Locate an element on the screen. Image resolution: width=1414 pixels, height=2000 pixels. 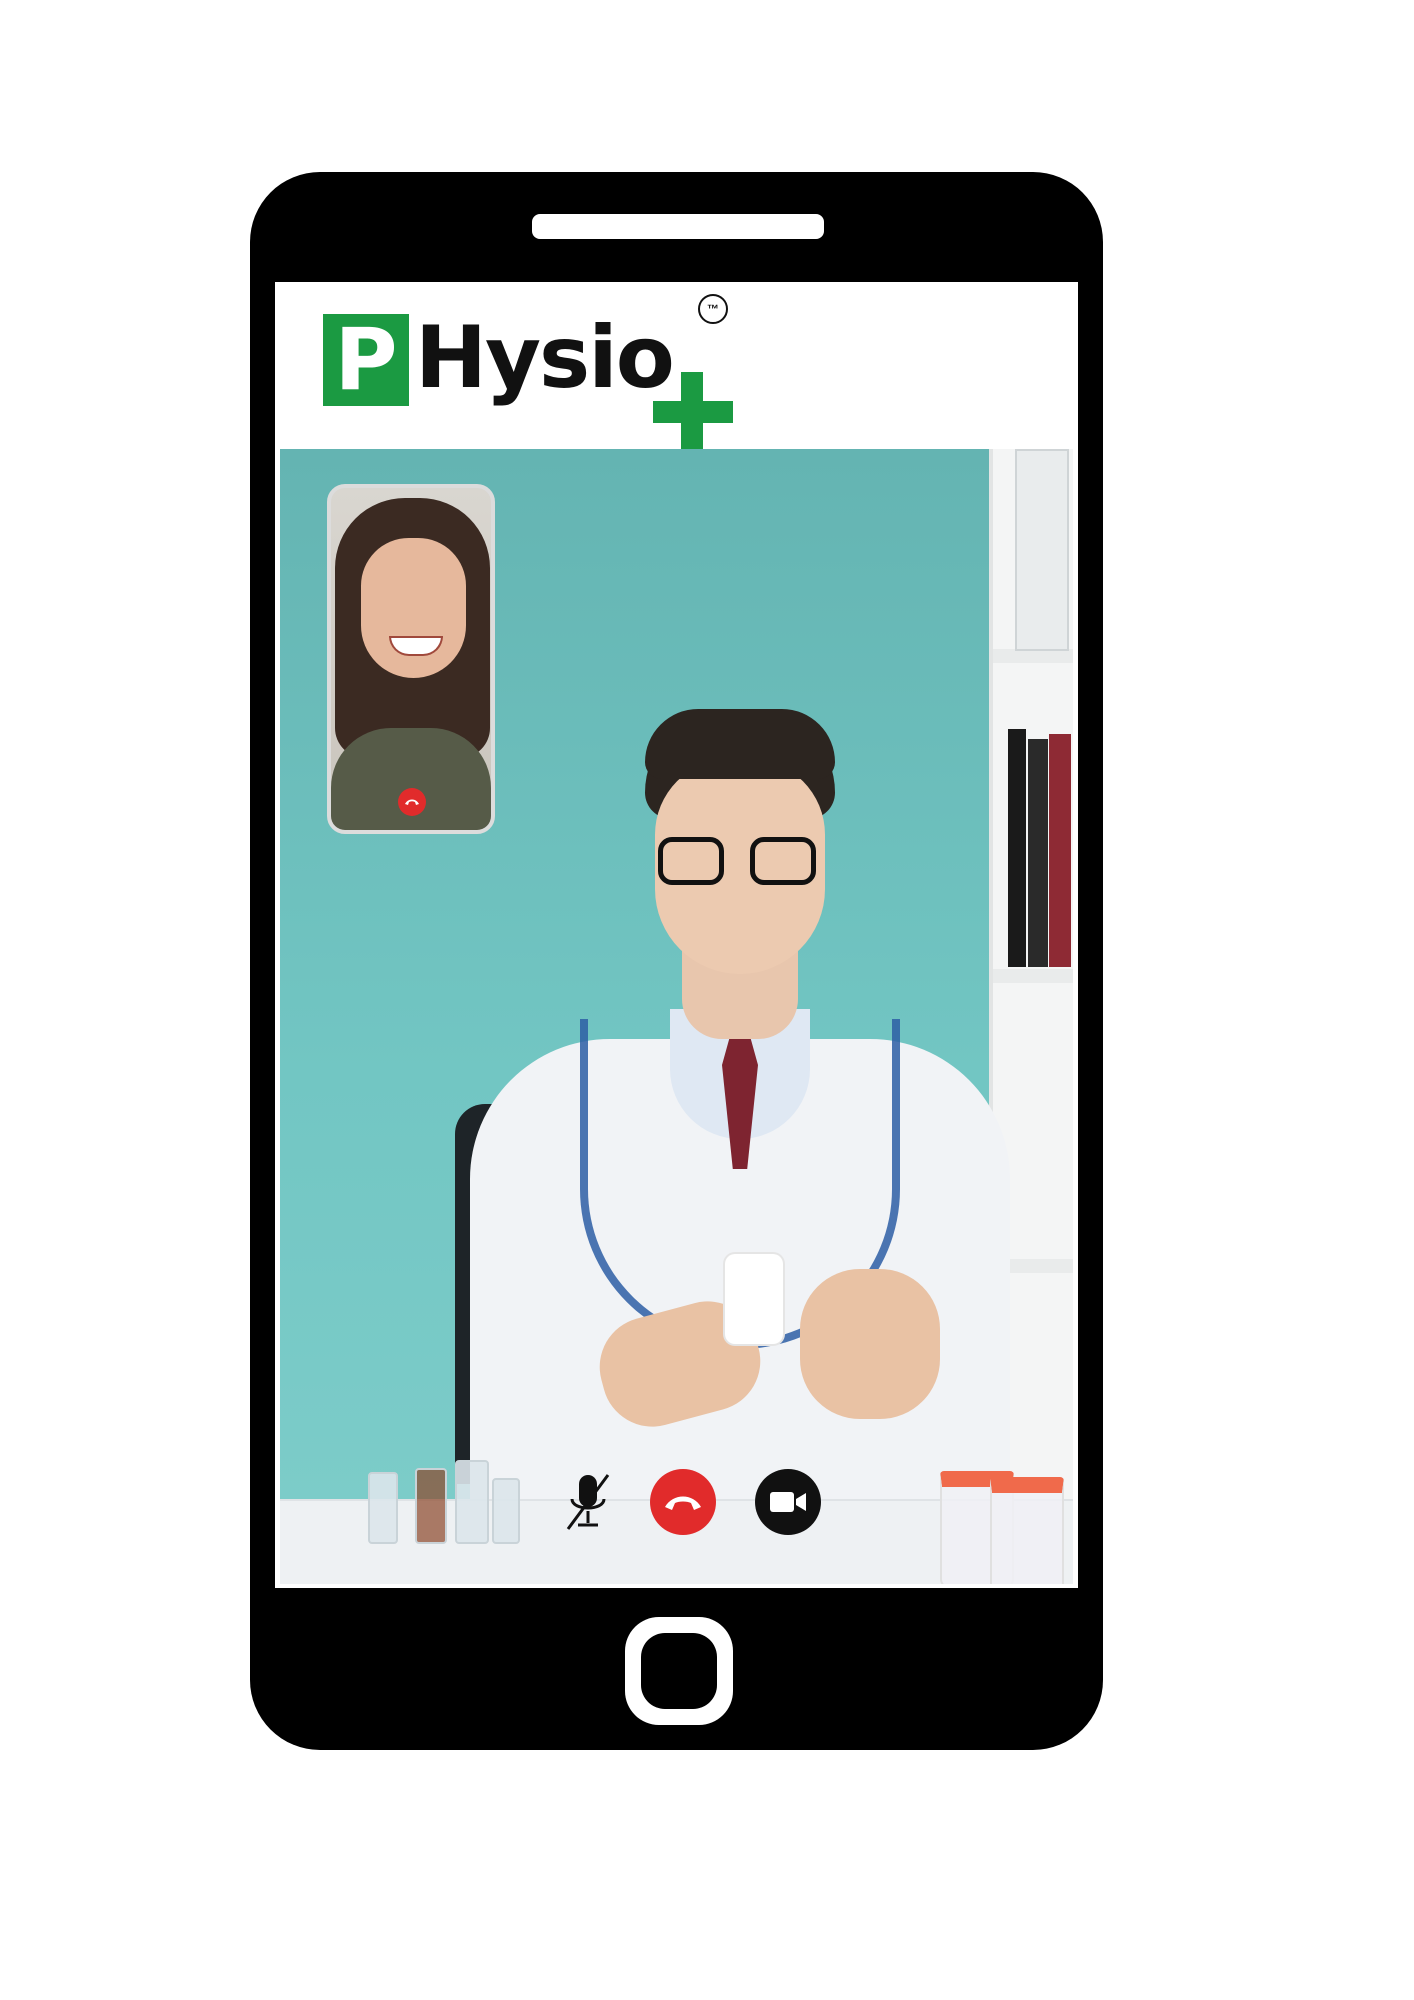
home-button is located at coordinates (679, 1671).